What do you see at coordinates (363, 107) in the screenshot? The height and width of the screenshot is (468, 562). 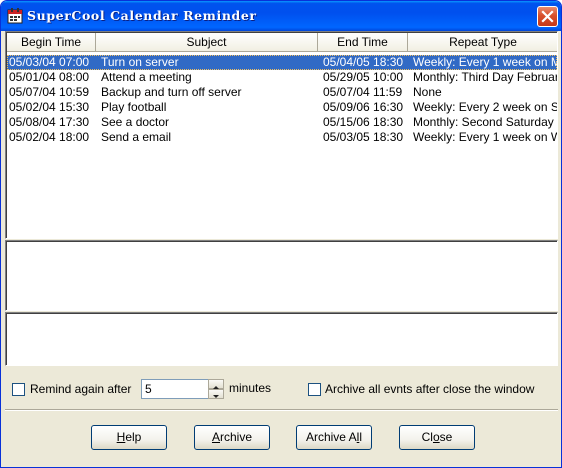 I see `cell-end-time: 05/09/06 16:30` at bounding box center [363, 107].